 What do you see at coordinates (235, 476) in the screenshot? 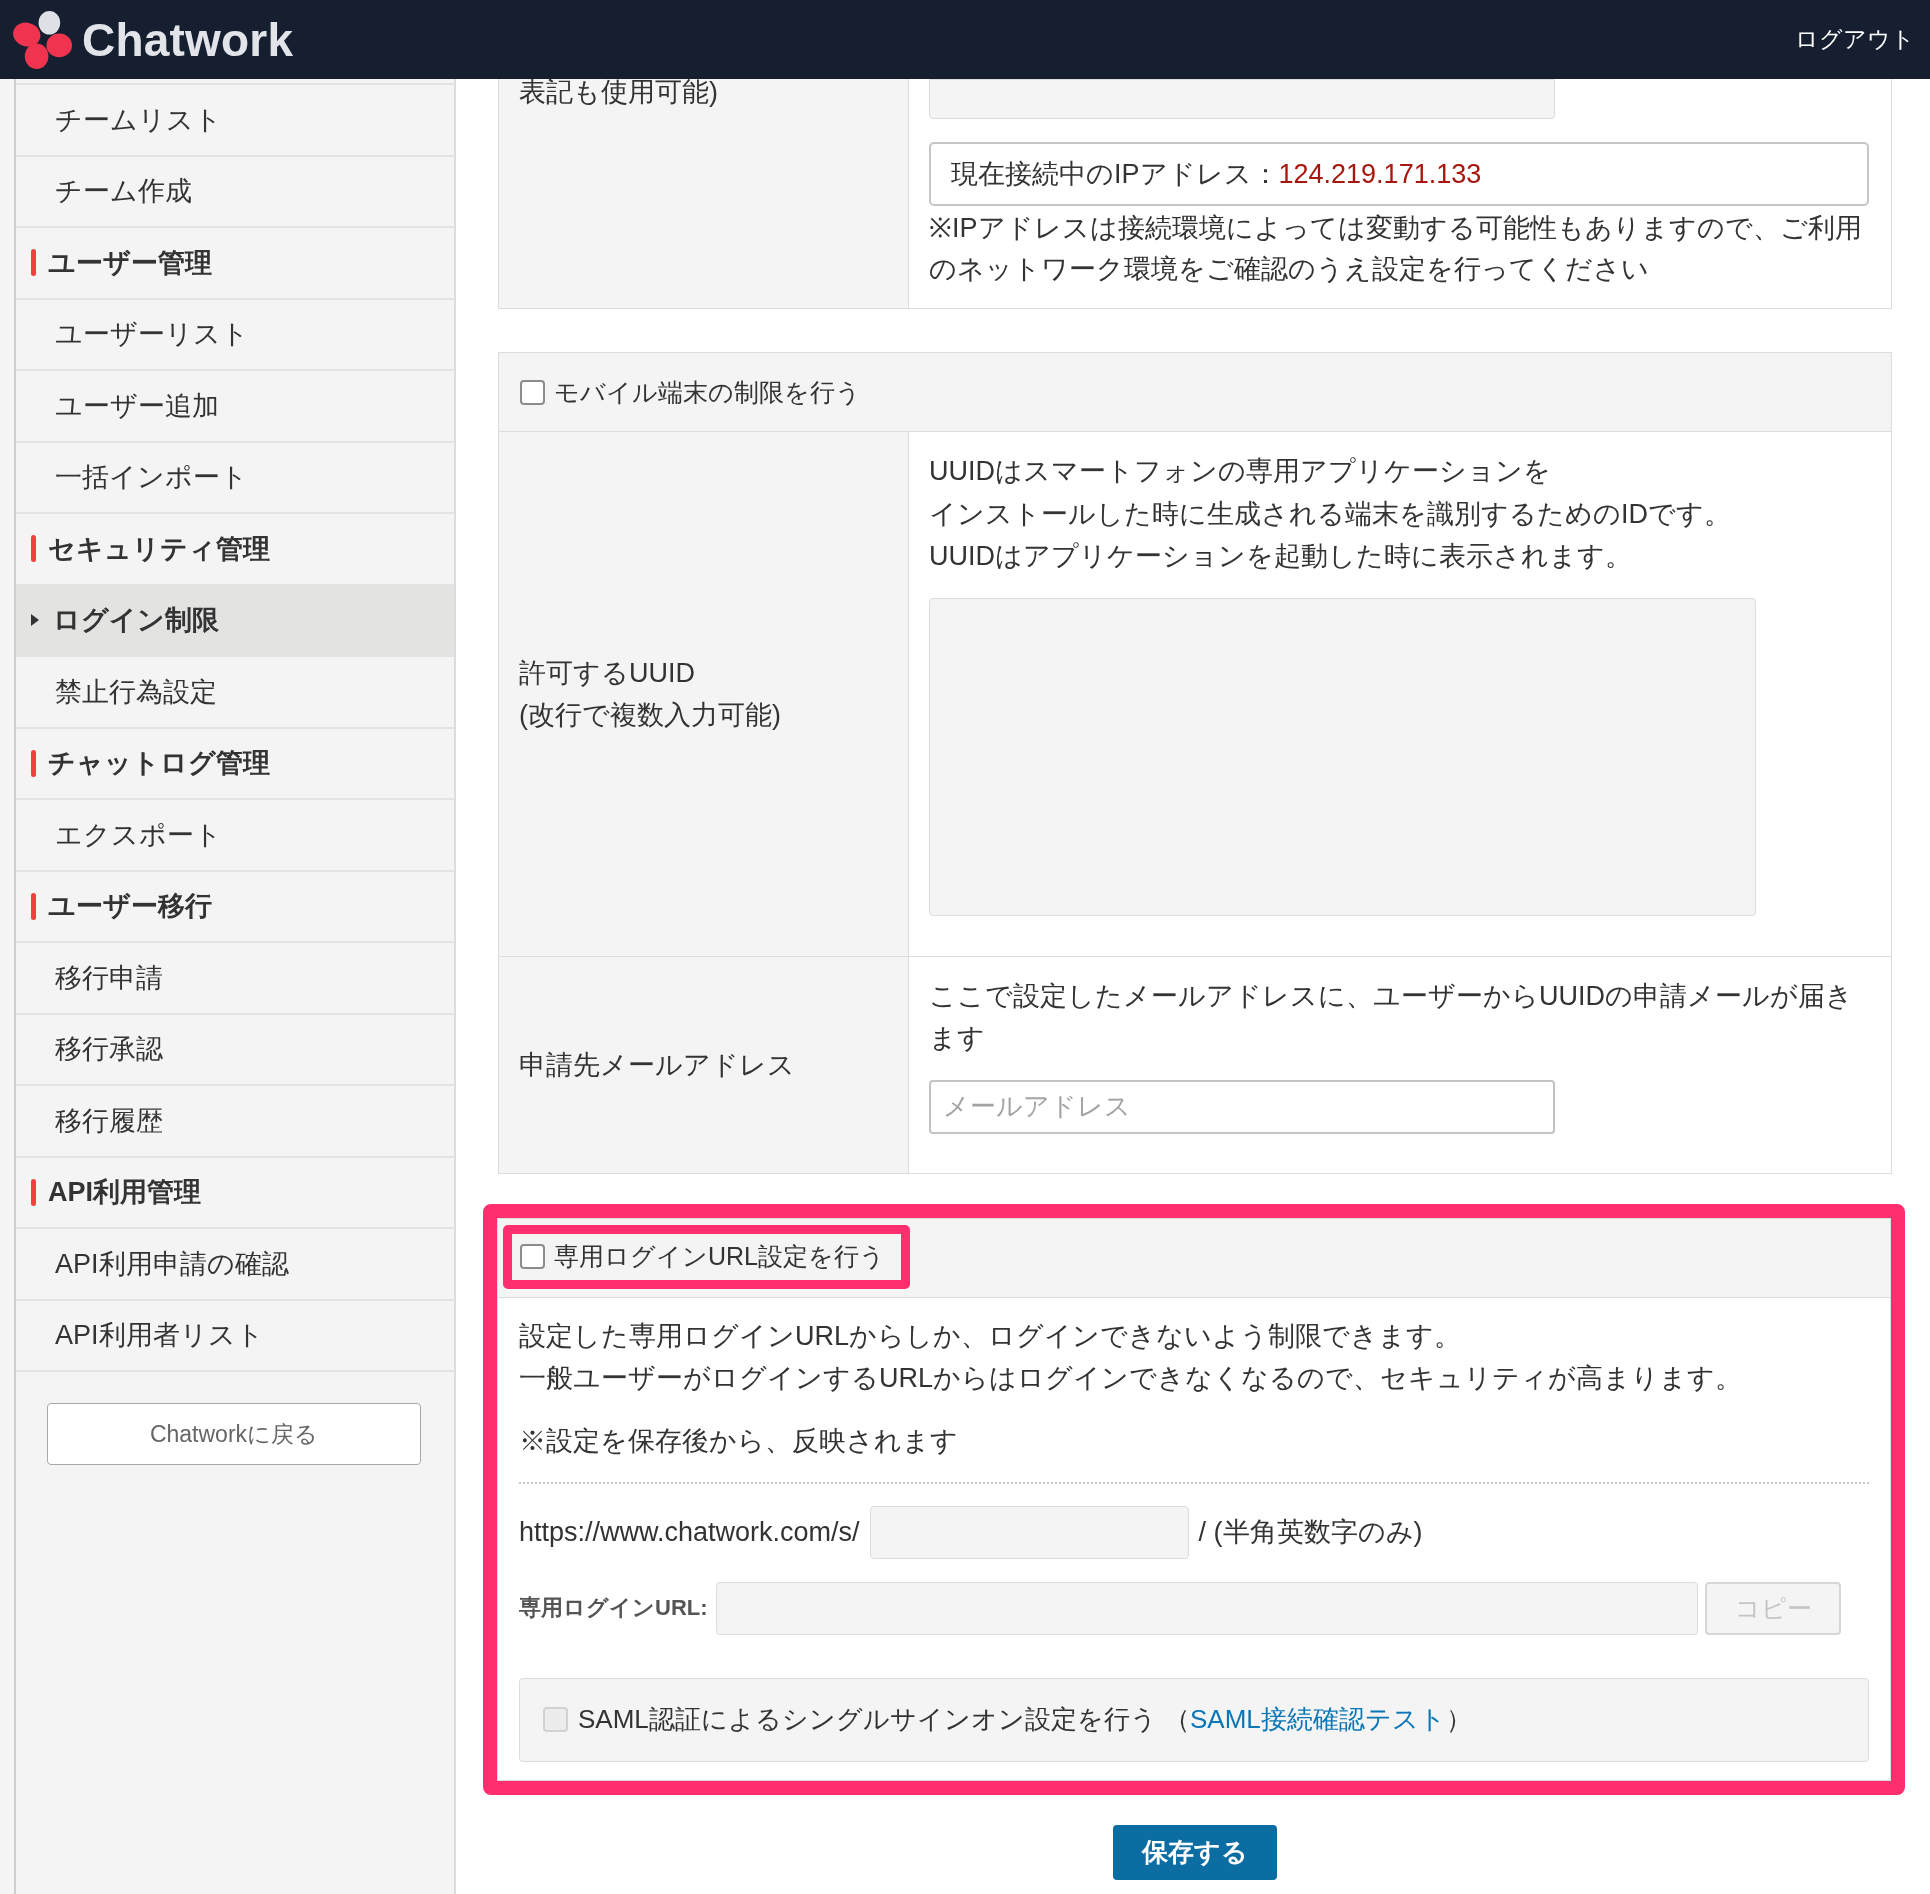
I see `sidebar-item: 一括インポート` at bounding box center [235, 476].